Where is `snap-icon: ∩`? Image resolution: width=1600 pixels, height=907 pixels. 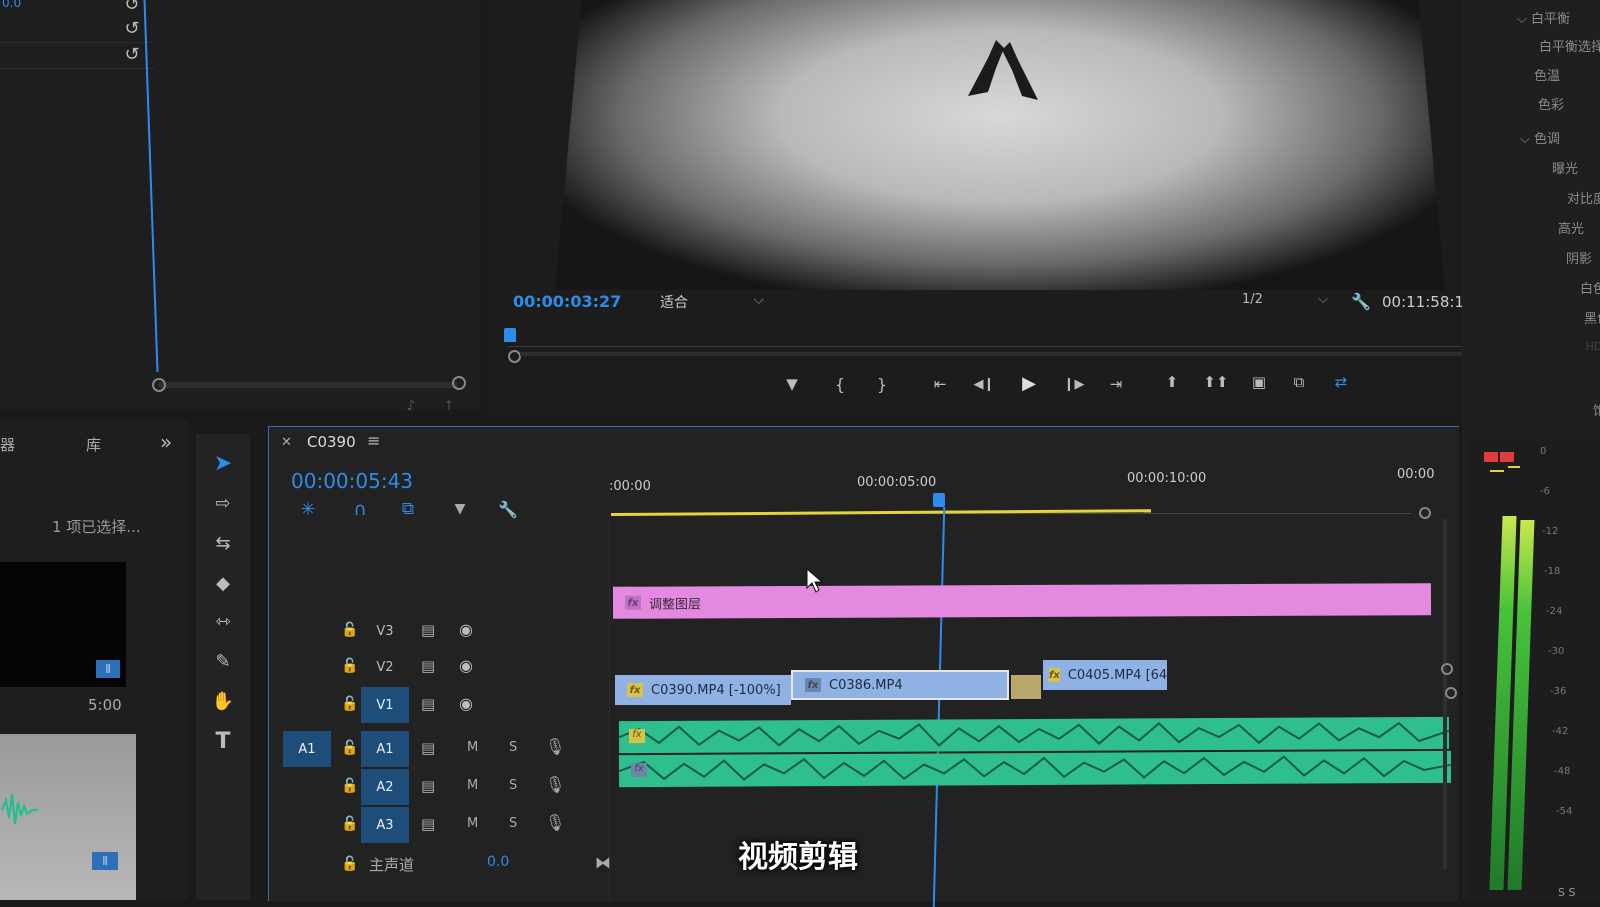 snap-icon: ∩ is located at coordinates (360, 509).